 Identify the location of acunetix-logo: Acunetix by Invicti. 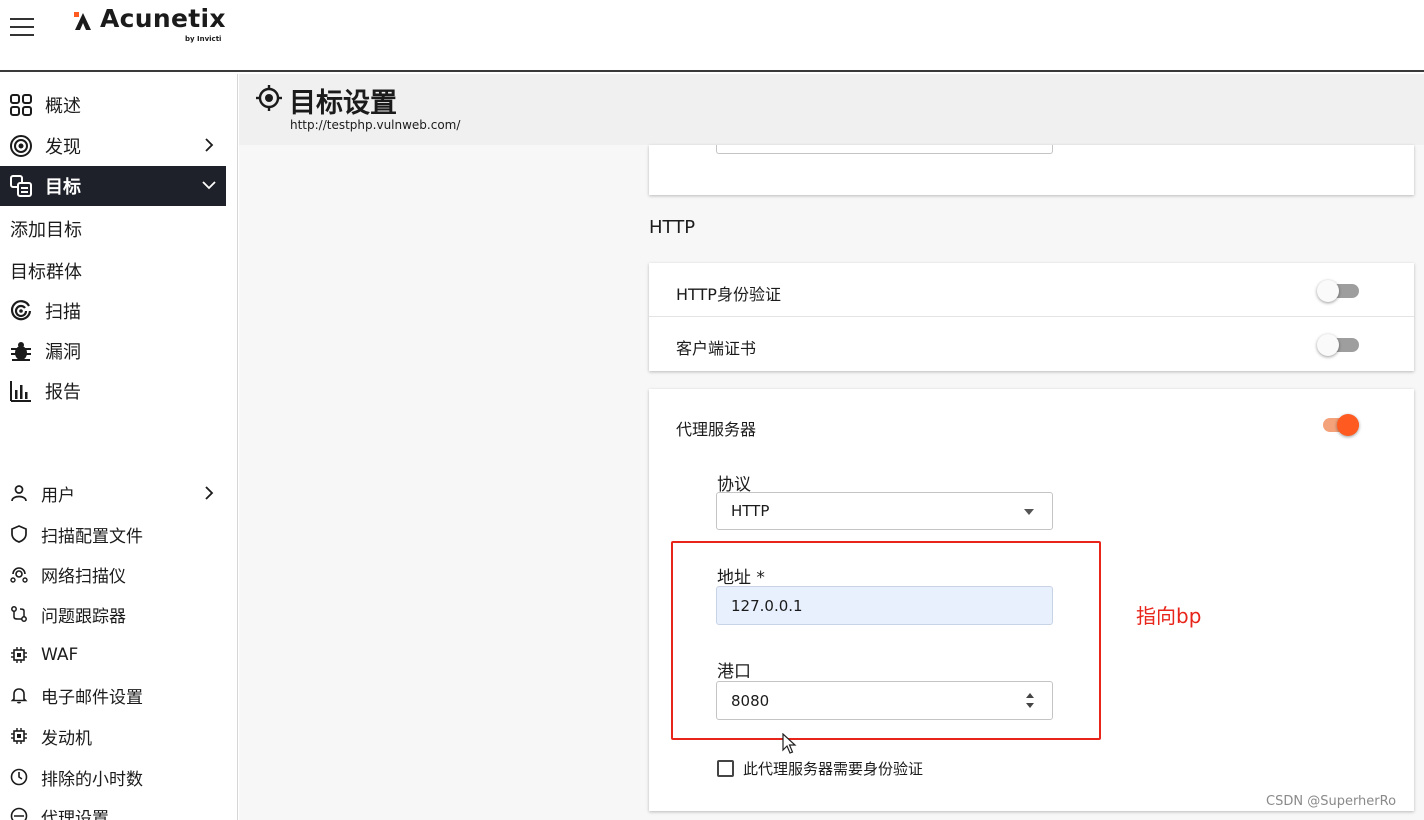
(157, 26).